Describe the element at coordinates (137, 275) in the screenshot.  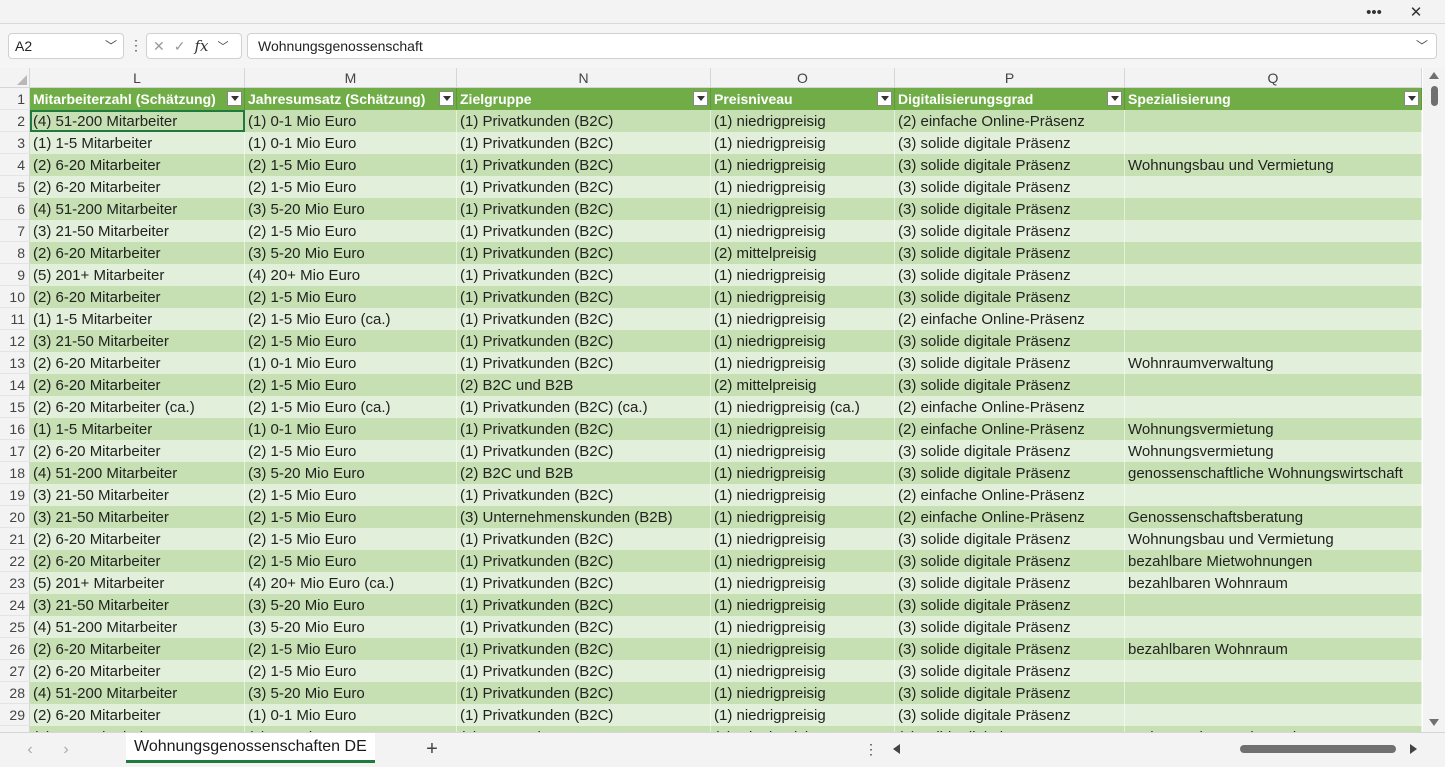
I see `table-cell: (5) 201+ Mitarbeiter` at that location.